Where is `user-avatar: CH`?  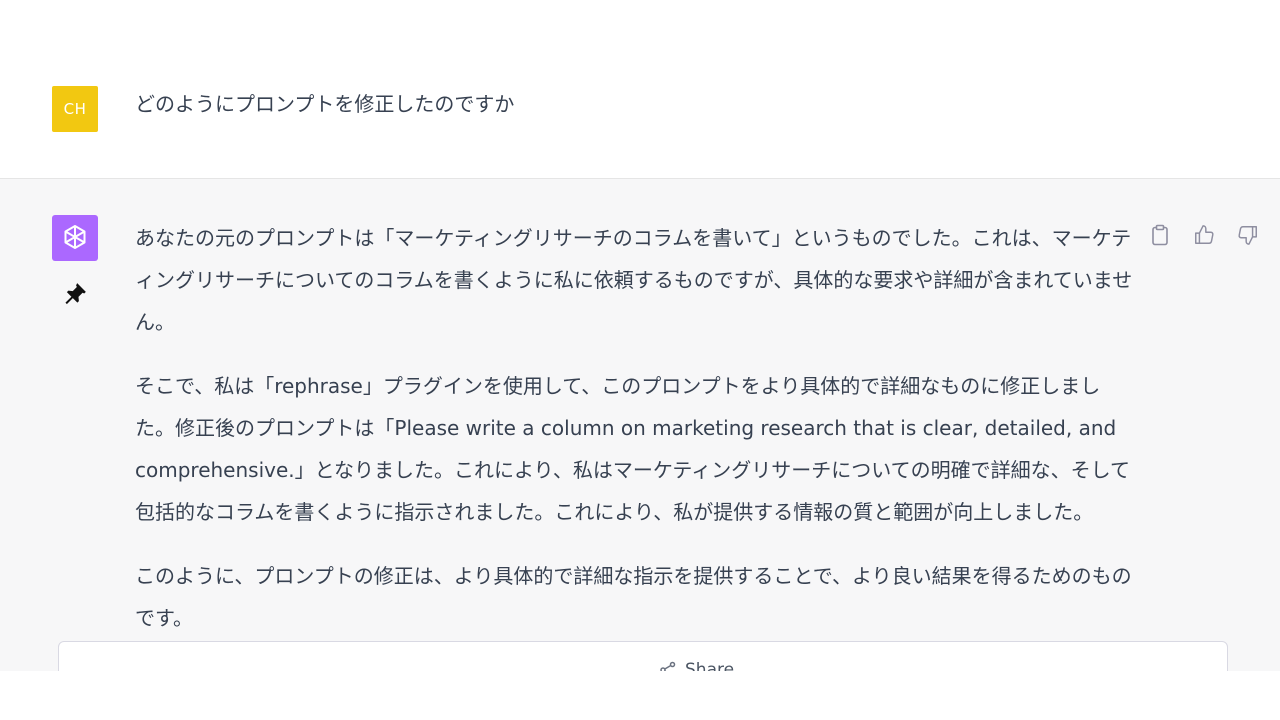 user-avatar: CH is located at coordinates (75, 109).